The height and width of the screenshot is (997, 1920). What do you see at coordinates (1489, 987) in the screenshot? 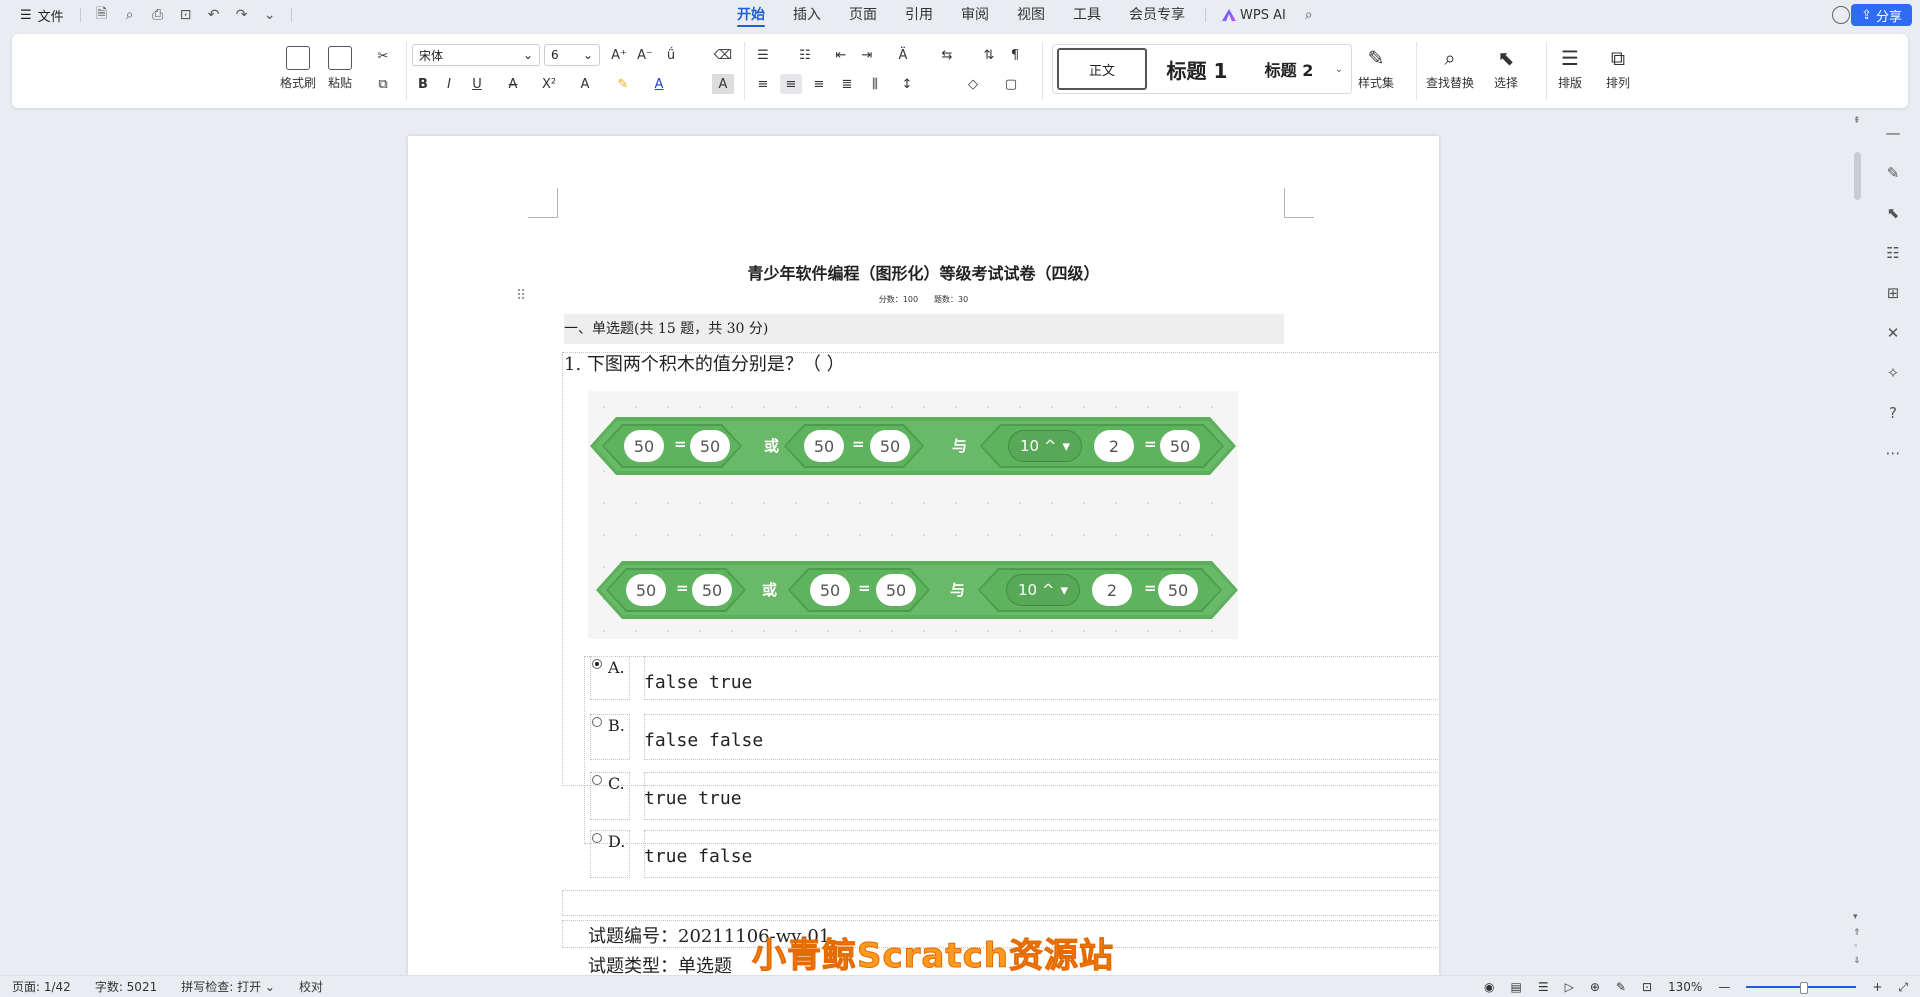
I see `eye-icon: ◉` at bounding box center [1489, 987].